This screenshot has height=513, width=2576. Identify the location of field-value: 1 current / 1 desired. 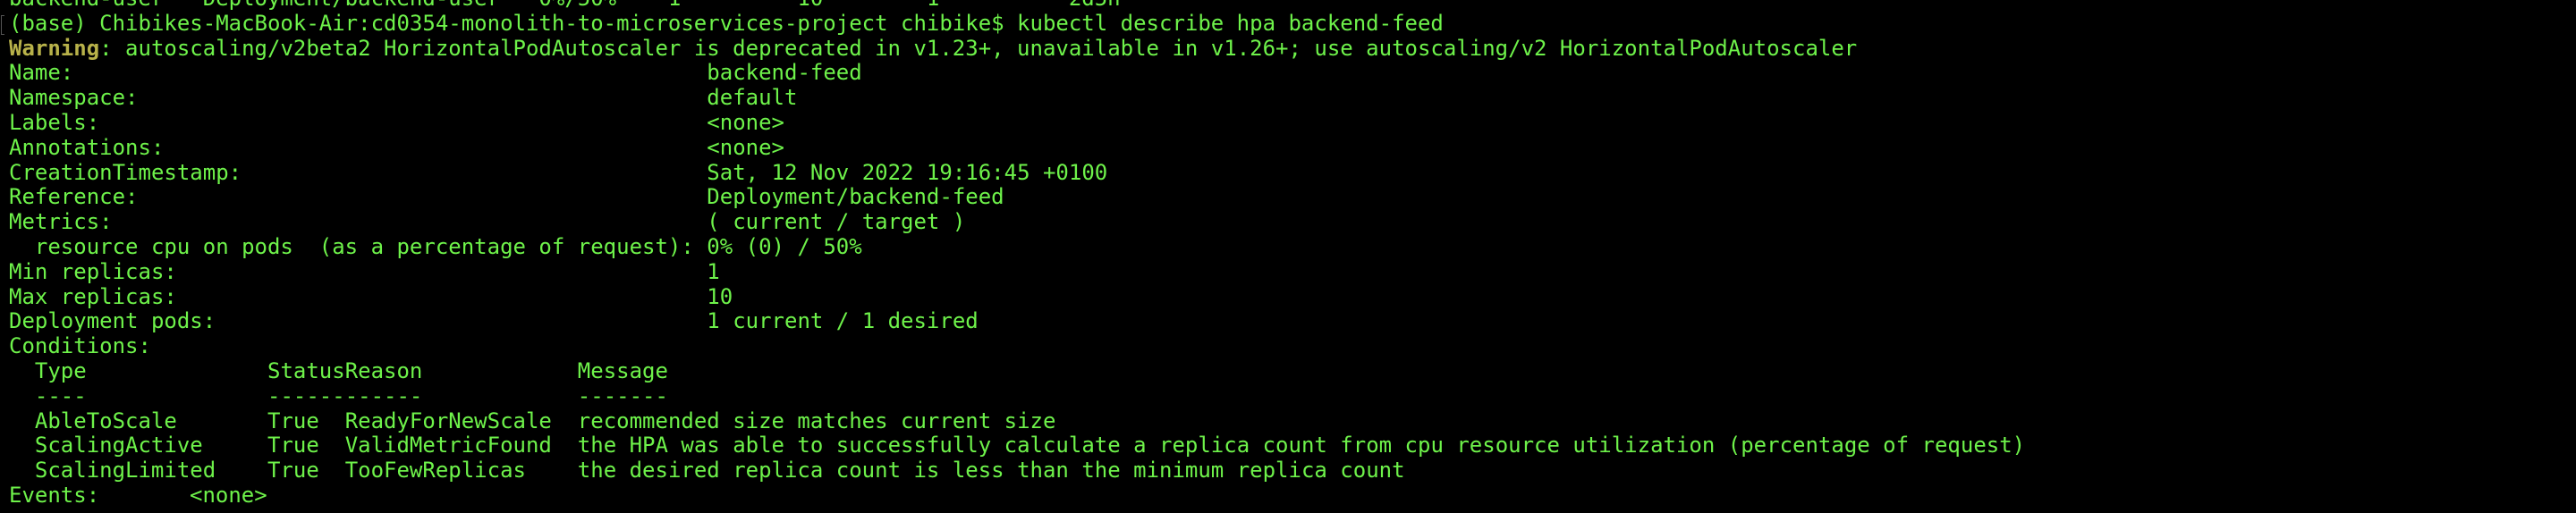
(843, 321).